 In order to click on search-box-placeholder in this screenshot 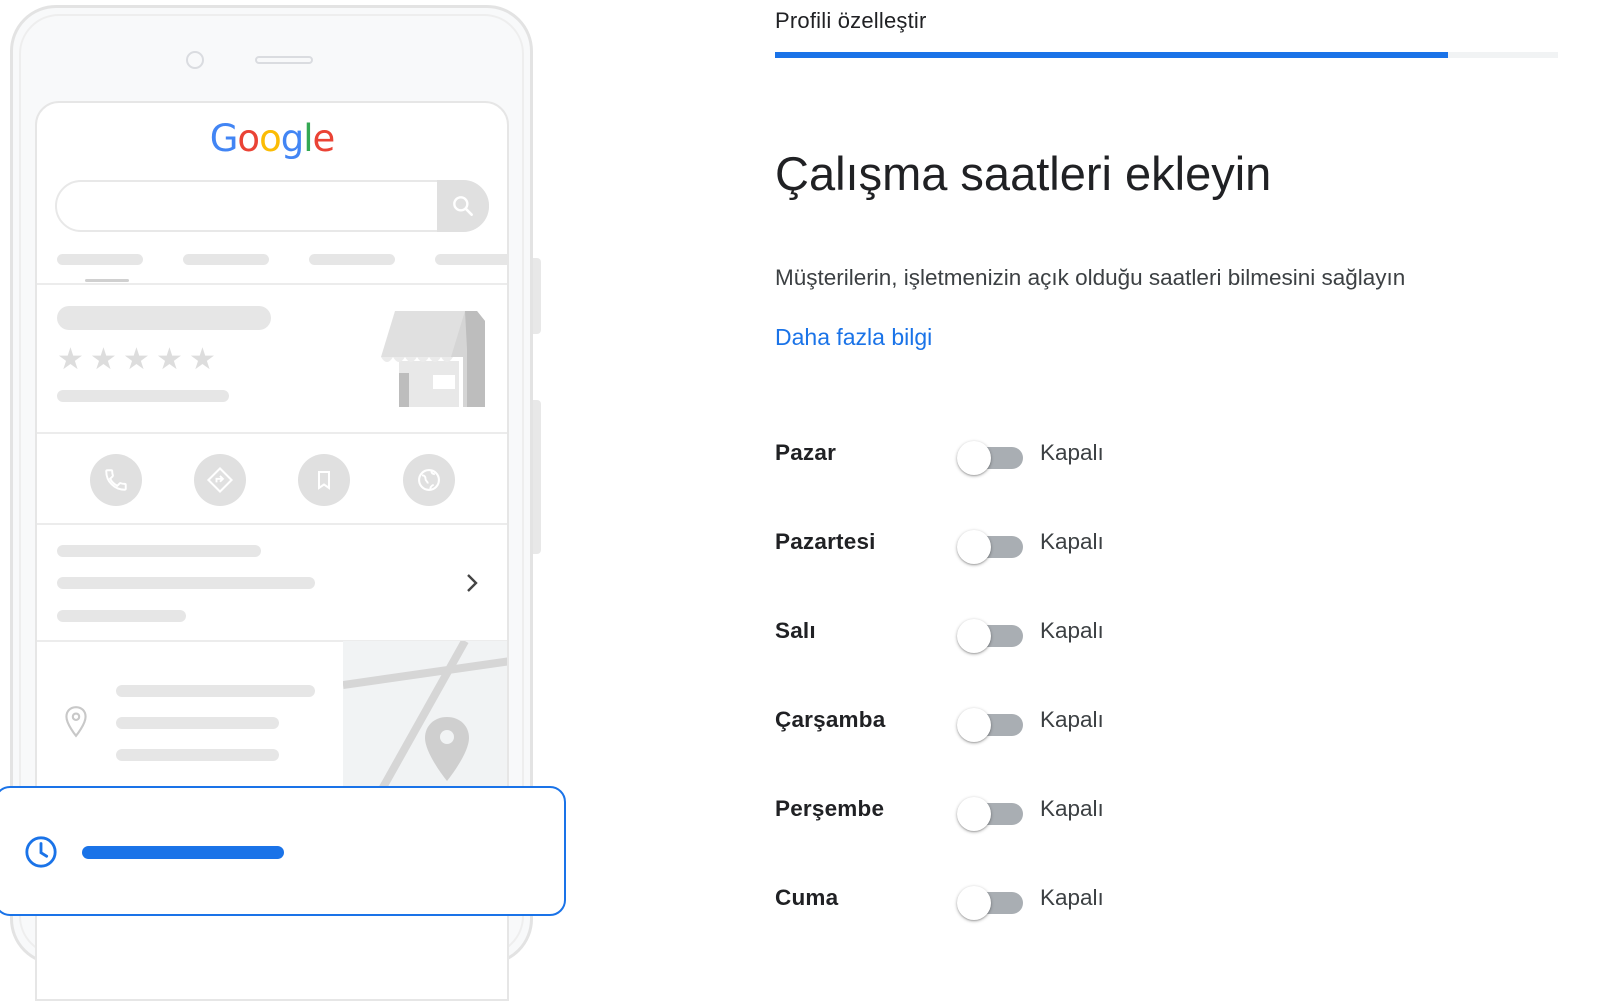, I will do `click(272, 206)`.